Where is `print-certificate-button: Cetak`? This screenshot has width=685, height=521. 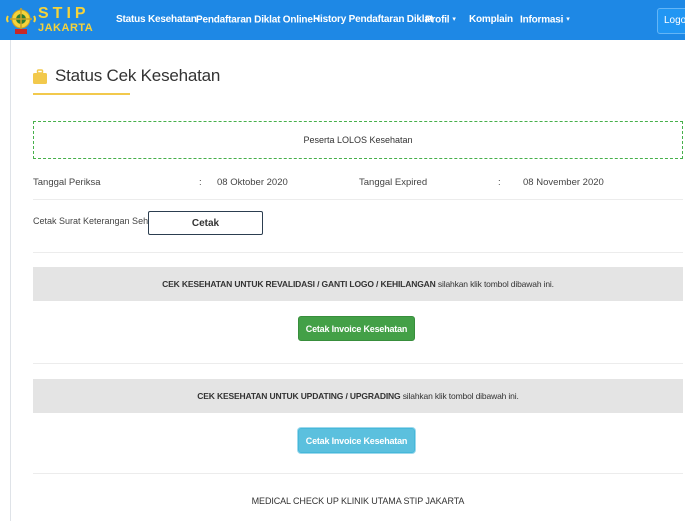
print-certificate-button: Cetak is located at coordinates (205, 223).